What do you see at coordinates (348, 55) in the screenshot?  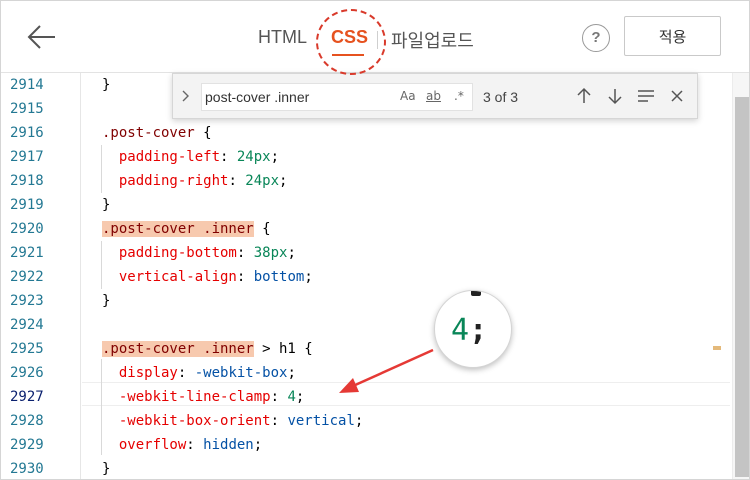 I see `active-tab-underline` at bounding box center [348, 55].